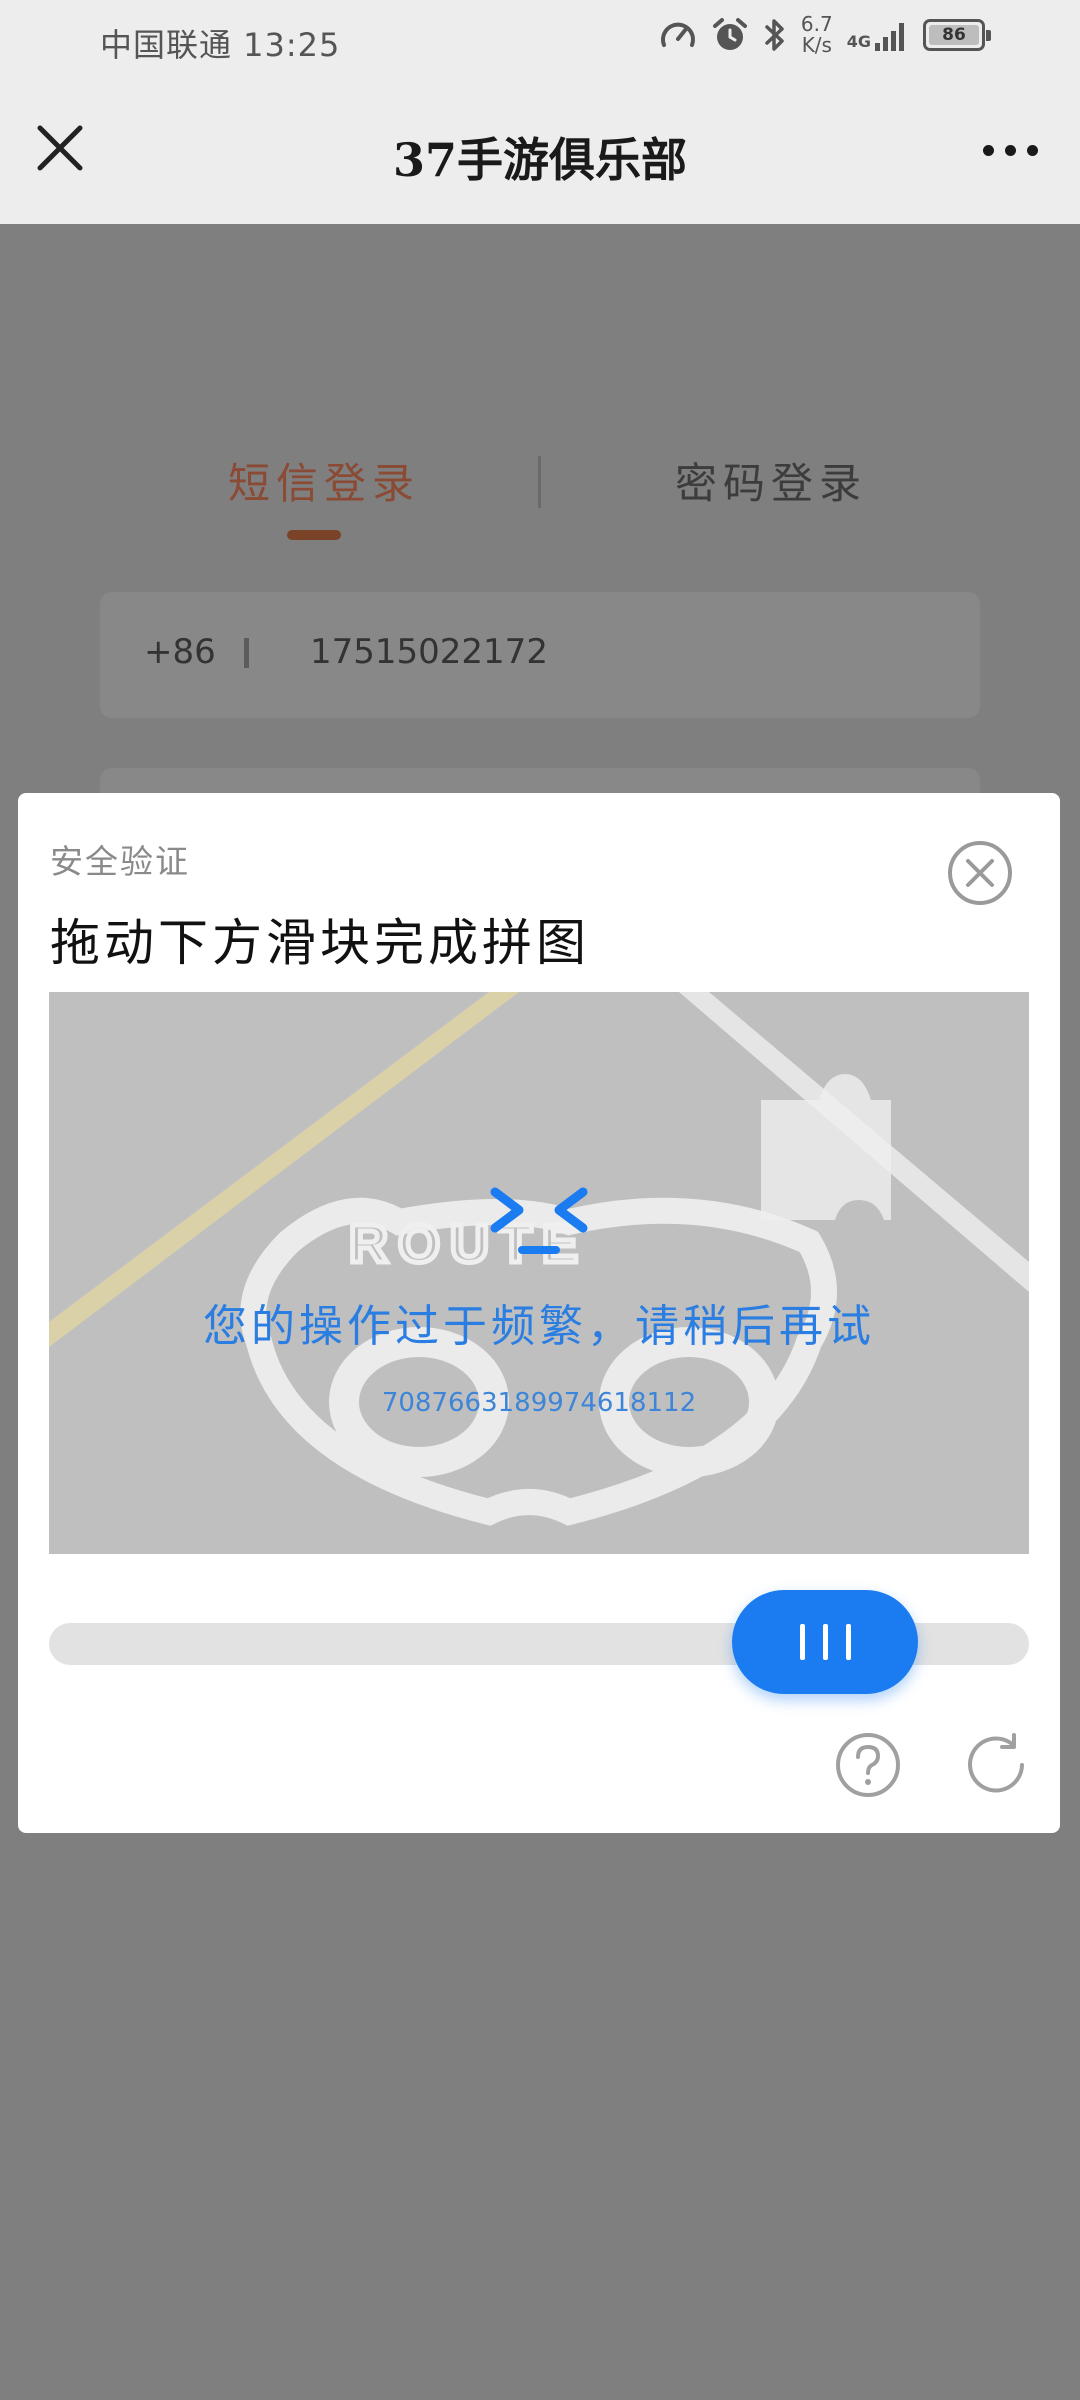 The image size is (1080, 2400). Describe the element at coordinates (180, 652) in the screenshot. I see `country-code: +86` at that location.